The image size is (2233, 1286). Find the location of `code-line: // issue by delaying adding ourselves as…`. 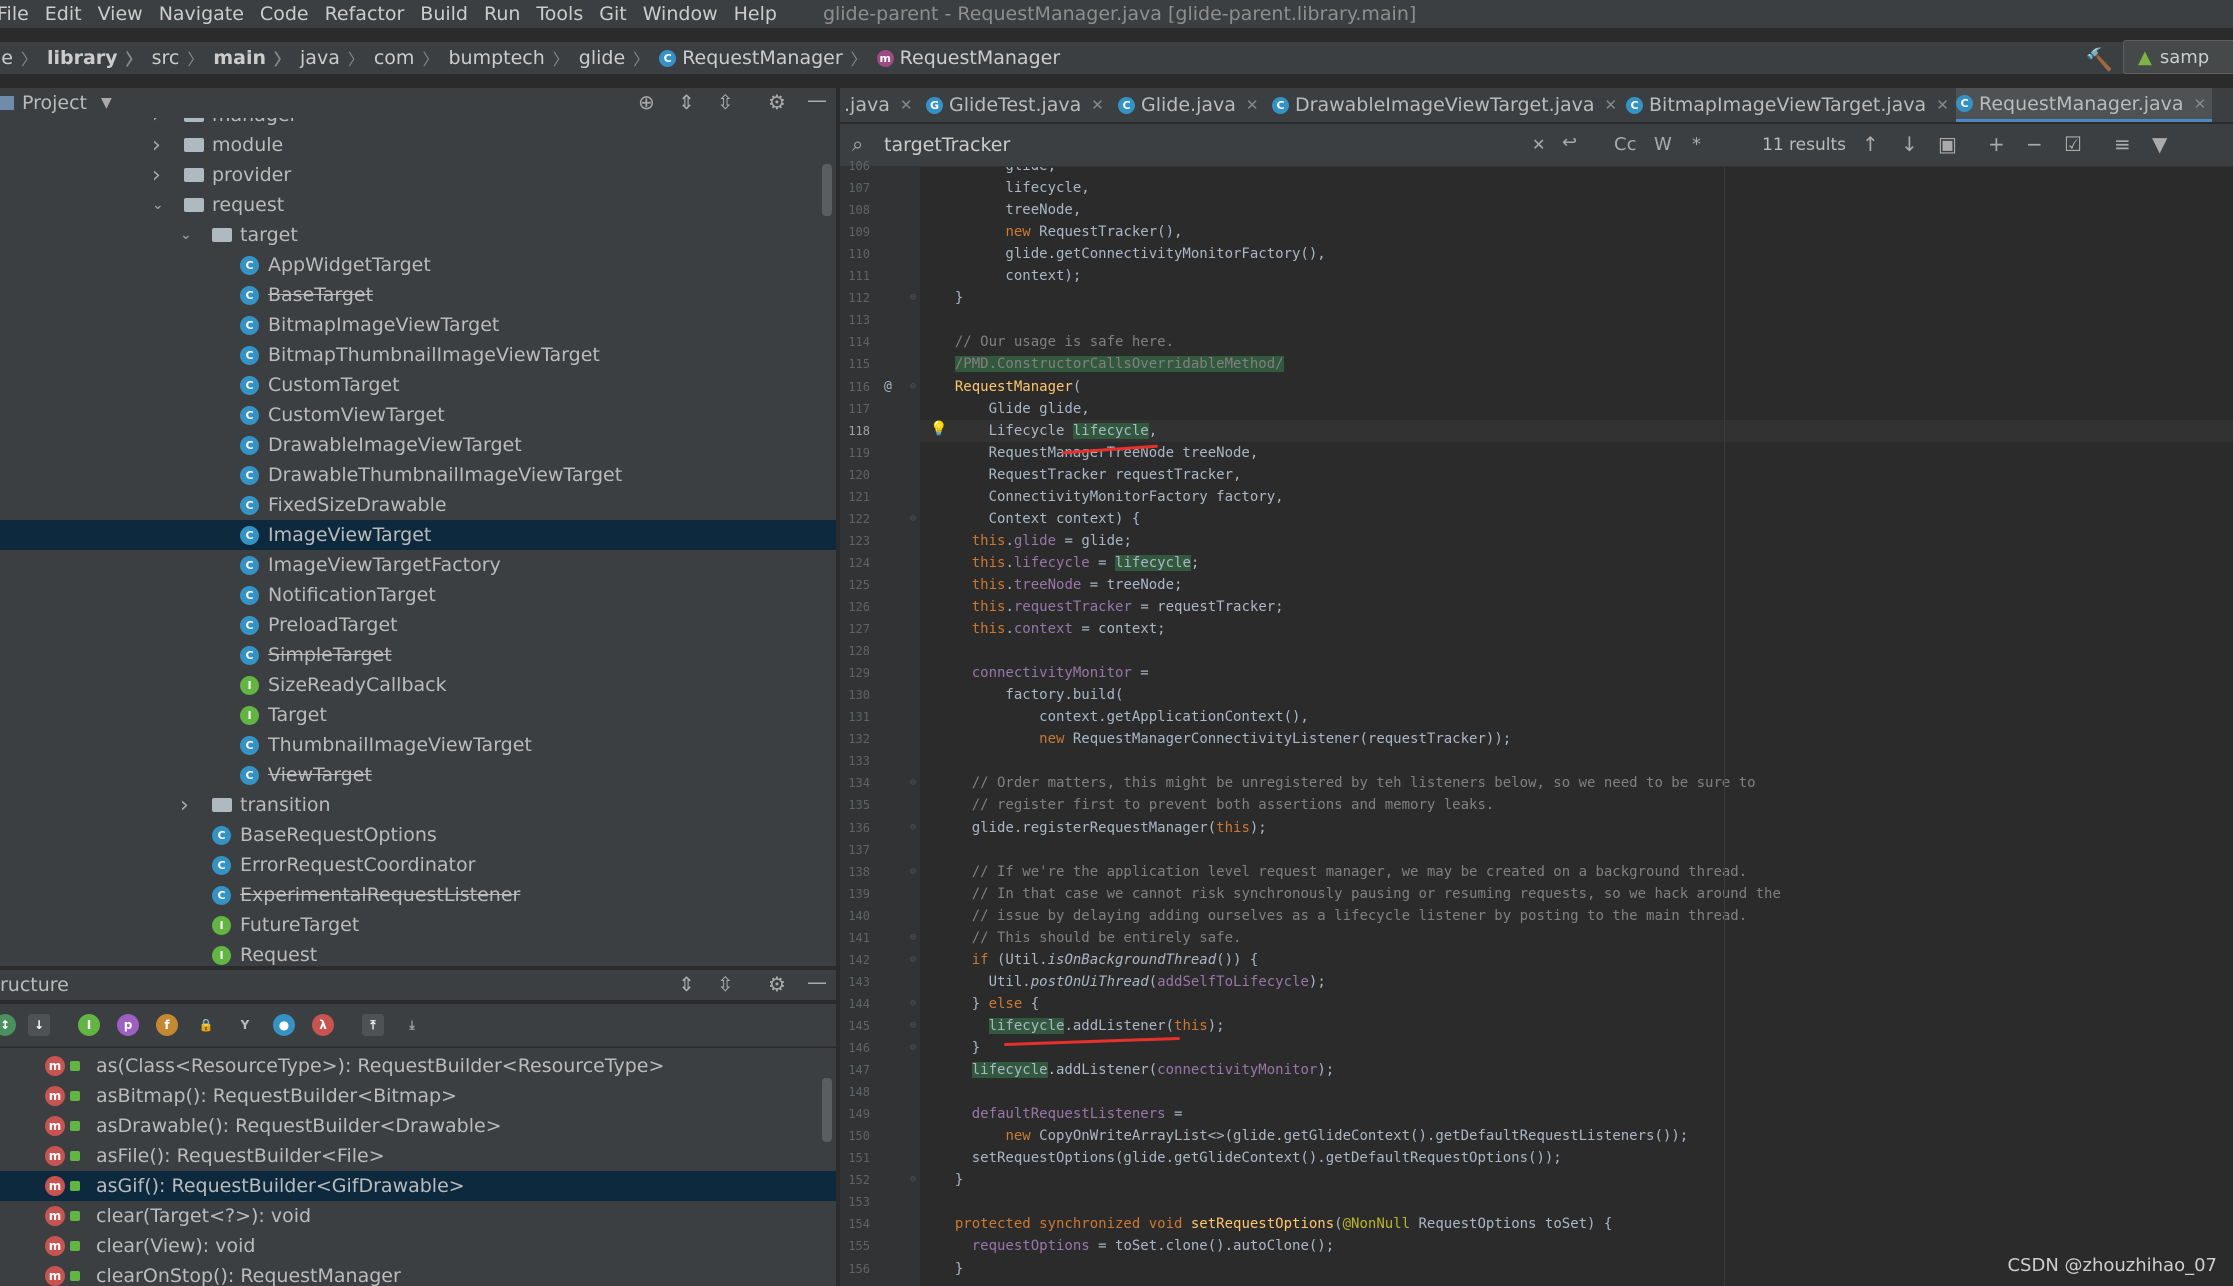

code-line: // issue by delaying adding ourselves as… is located at coordinates (1342, 916).